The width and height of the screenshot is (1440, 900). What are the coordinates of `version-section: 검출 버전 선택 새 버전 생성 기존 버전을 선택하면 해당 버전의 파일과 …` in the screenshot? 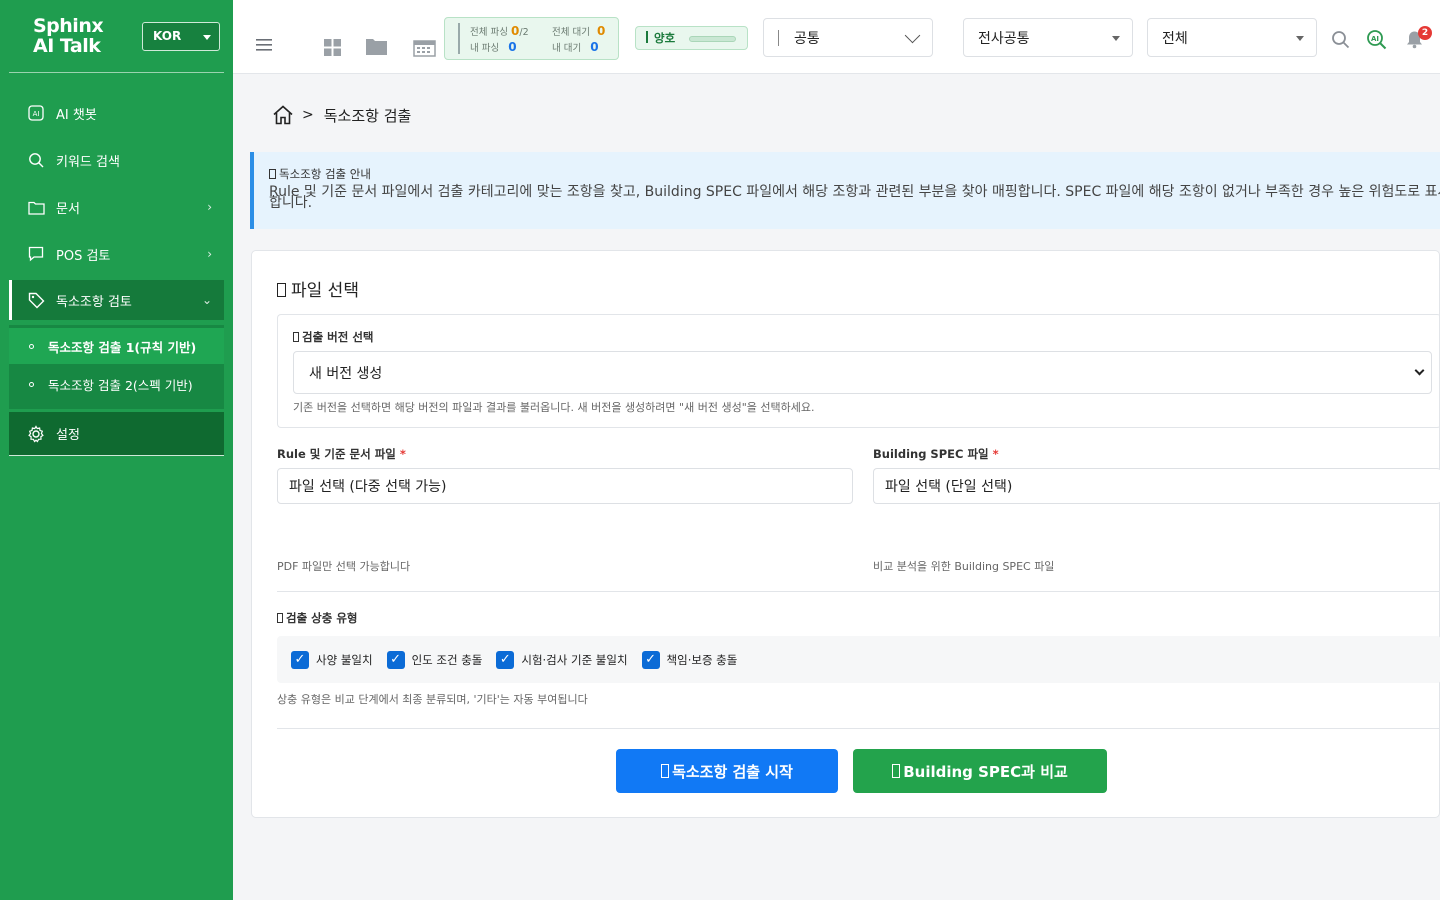 It's located at (858, 371).